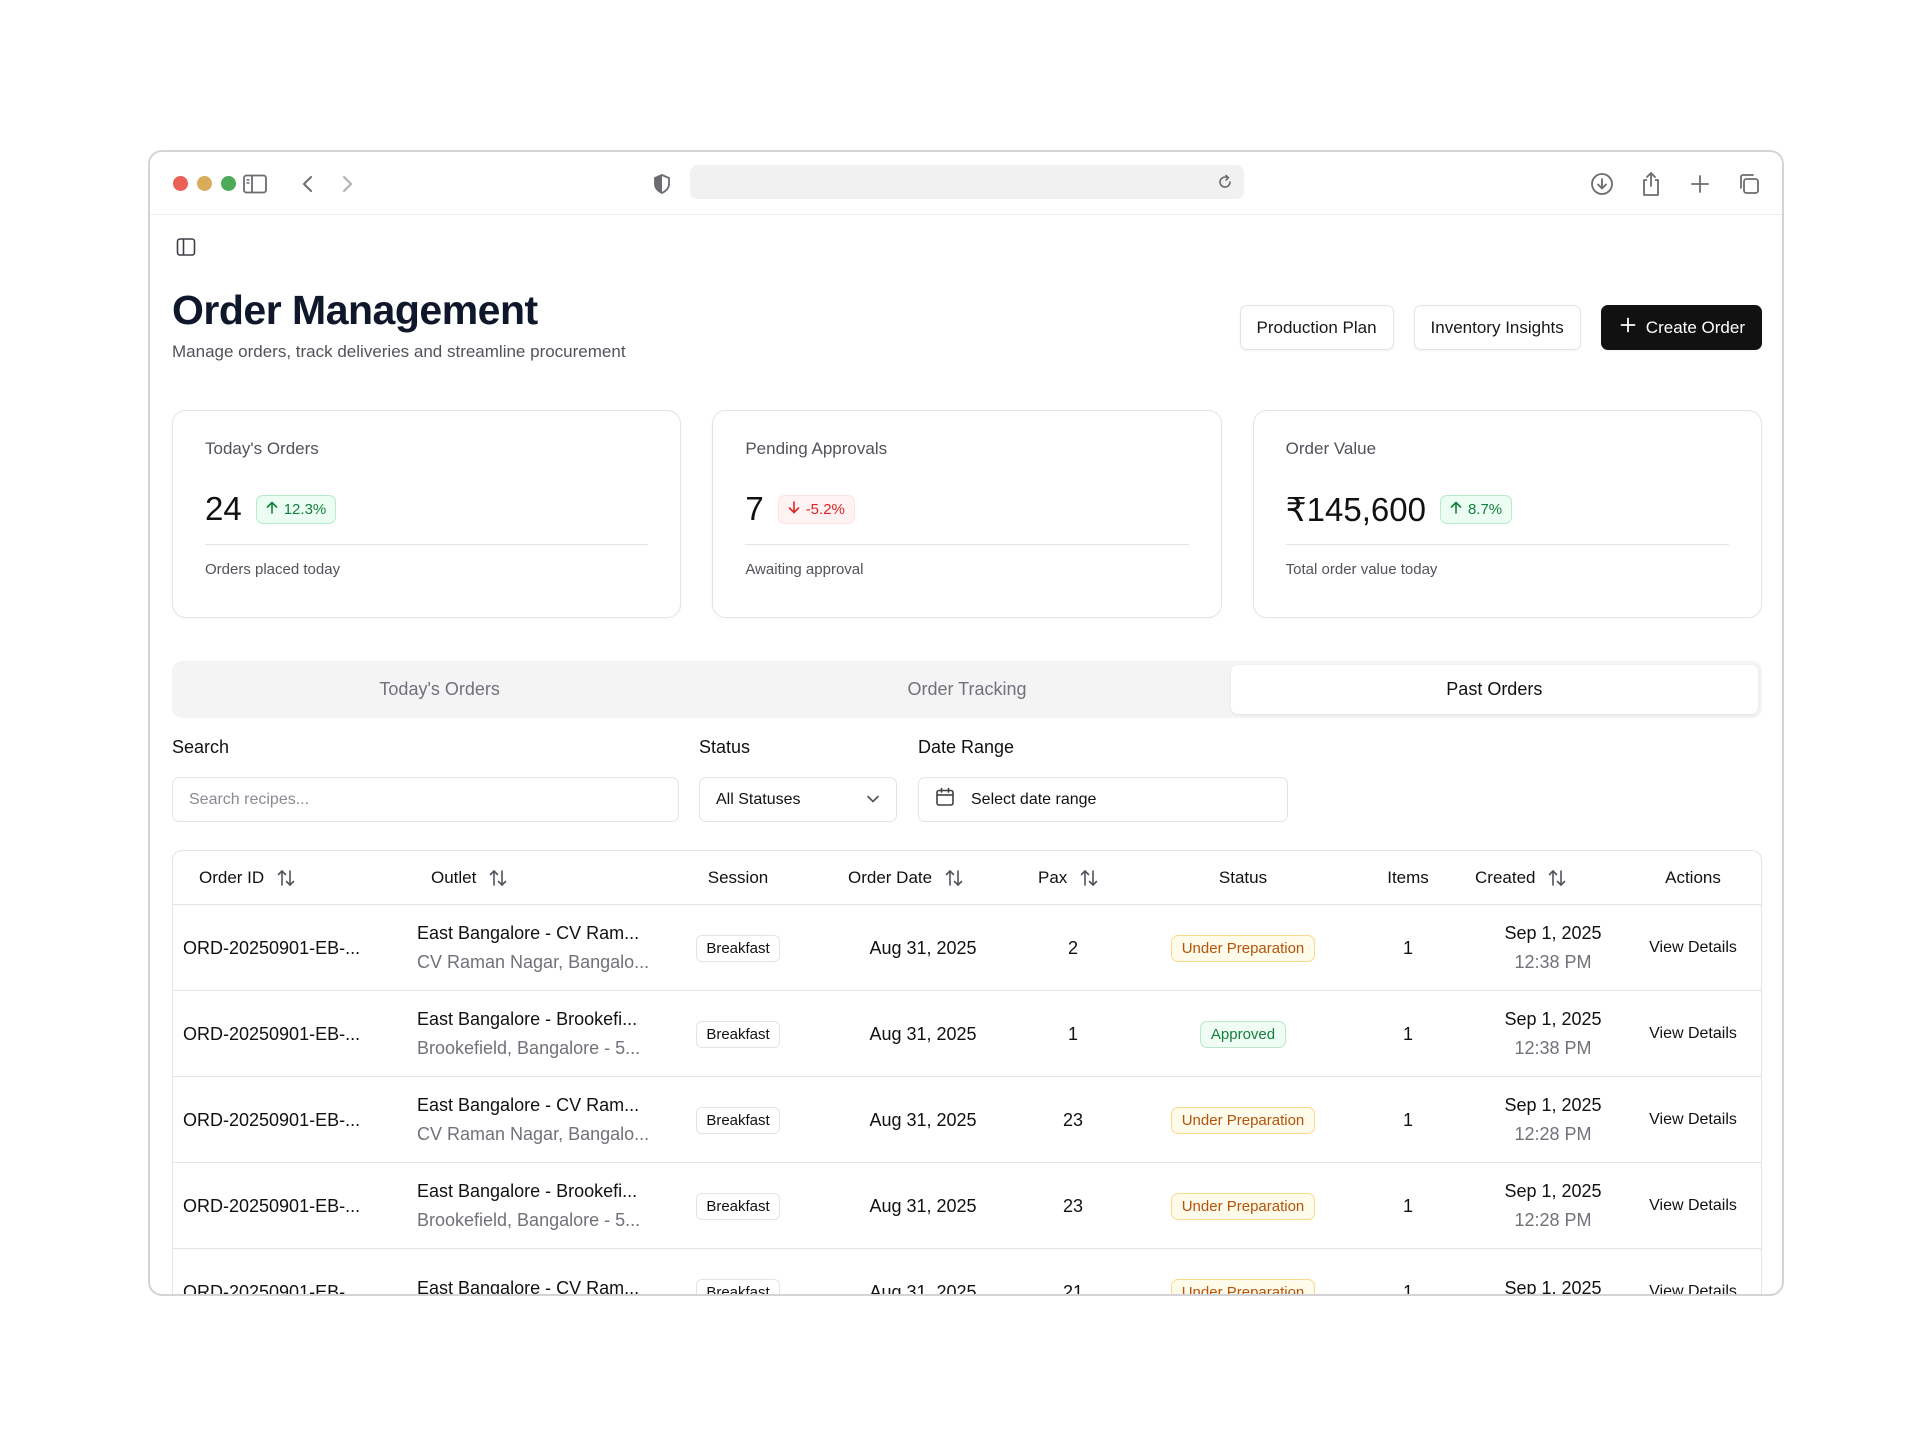  I want to click on tab-past-orders: Past Orders, so click(1494, 689).